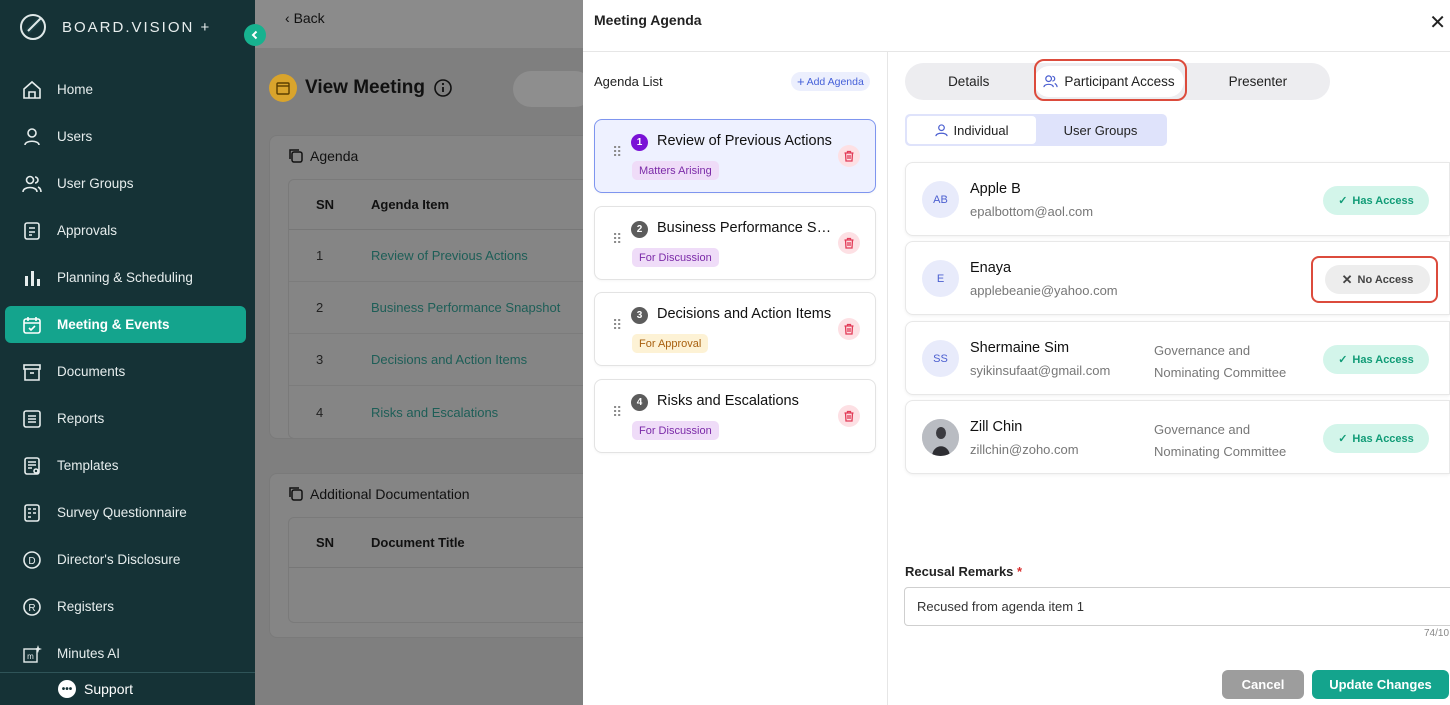 The image size is (1450, 705). What do you see at coordinates (1020, 571) in the screenshot?
I see `required-marker: *` at bounding box center [1020, 571].